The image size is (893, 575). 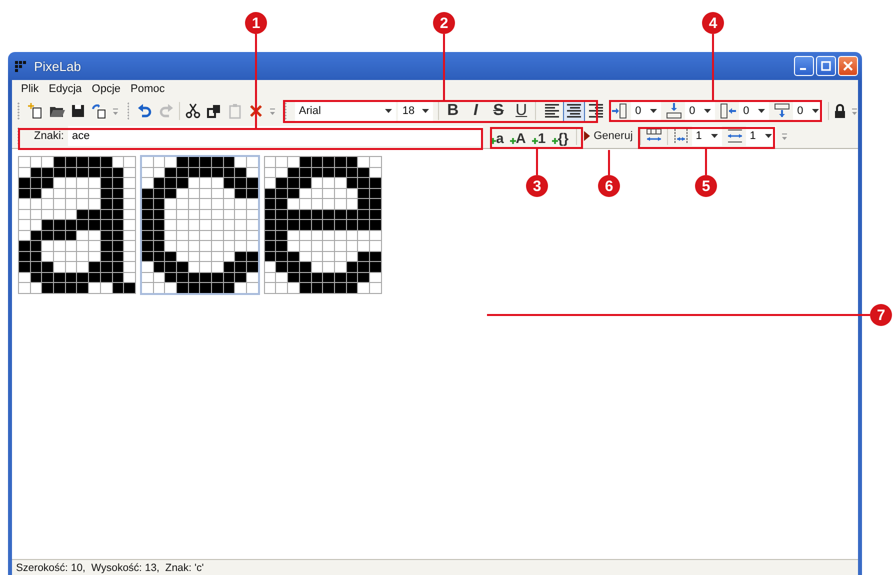 I want to click on bold-button: B, so click(x=453, y=111).